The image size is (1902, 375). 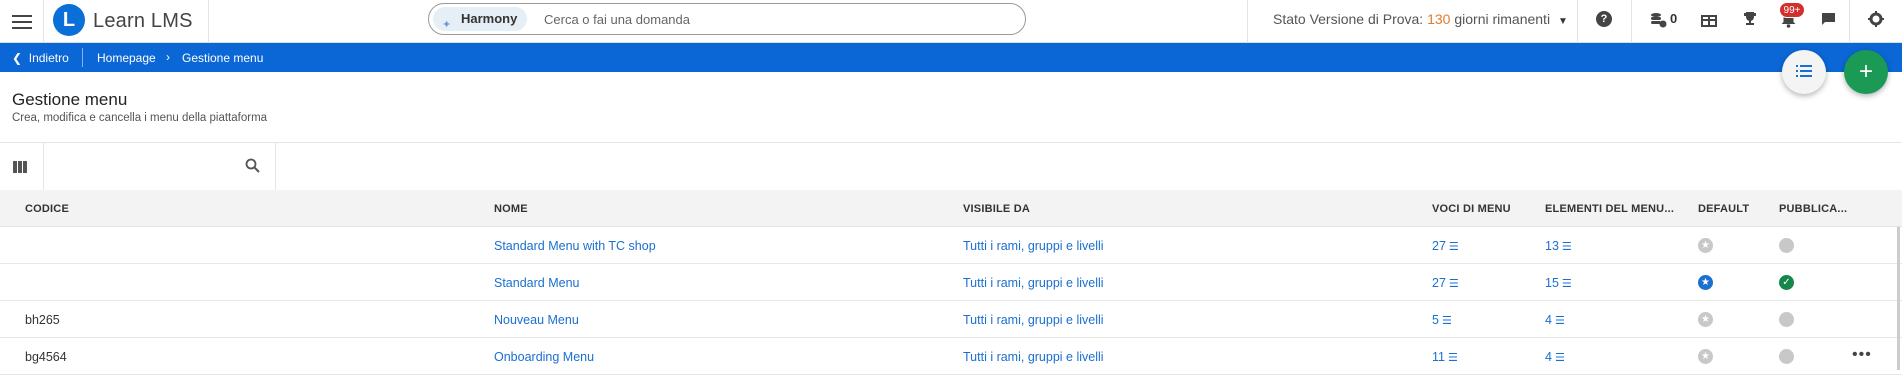 I want to click on chat-icon, so click(x=1828, y=19).